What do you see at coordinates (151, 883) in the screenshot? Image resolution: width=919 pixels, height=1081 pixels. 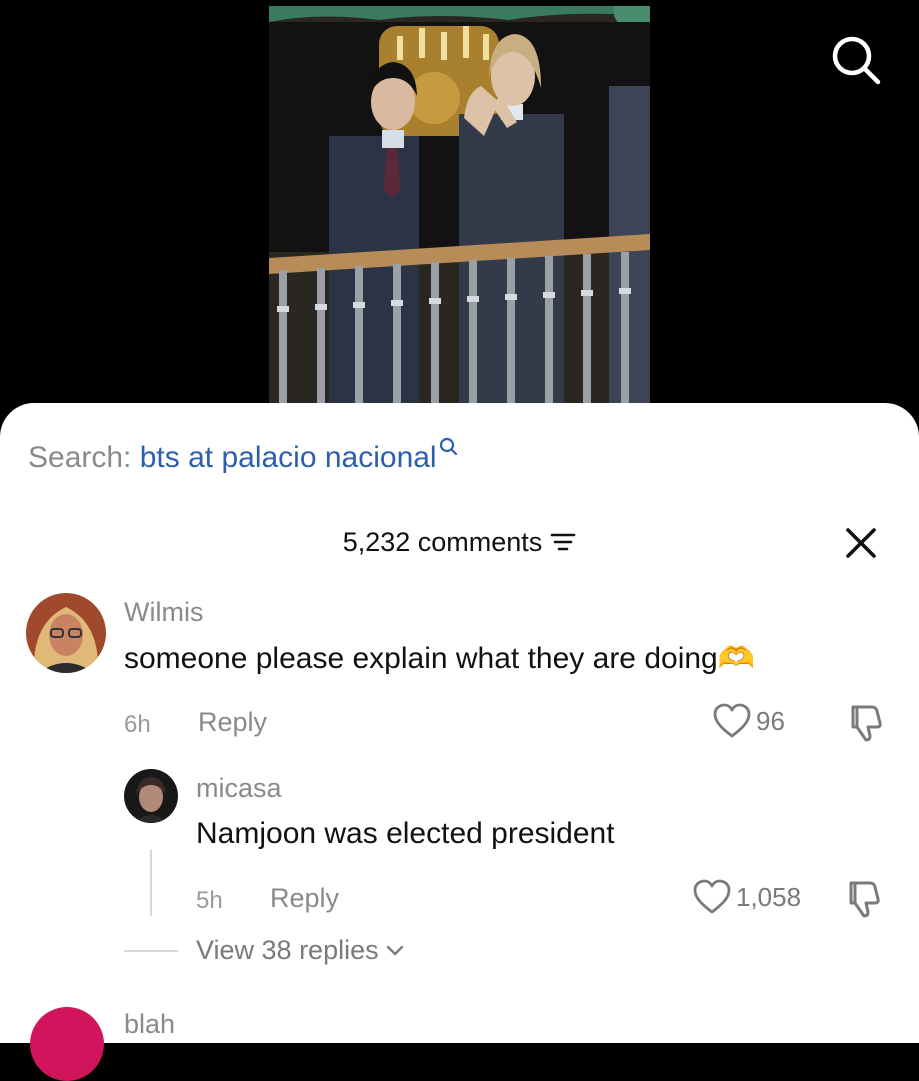 I see `thread-line` at bounding box center [151, 883].